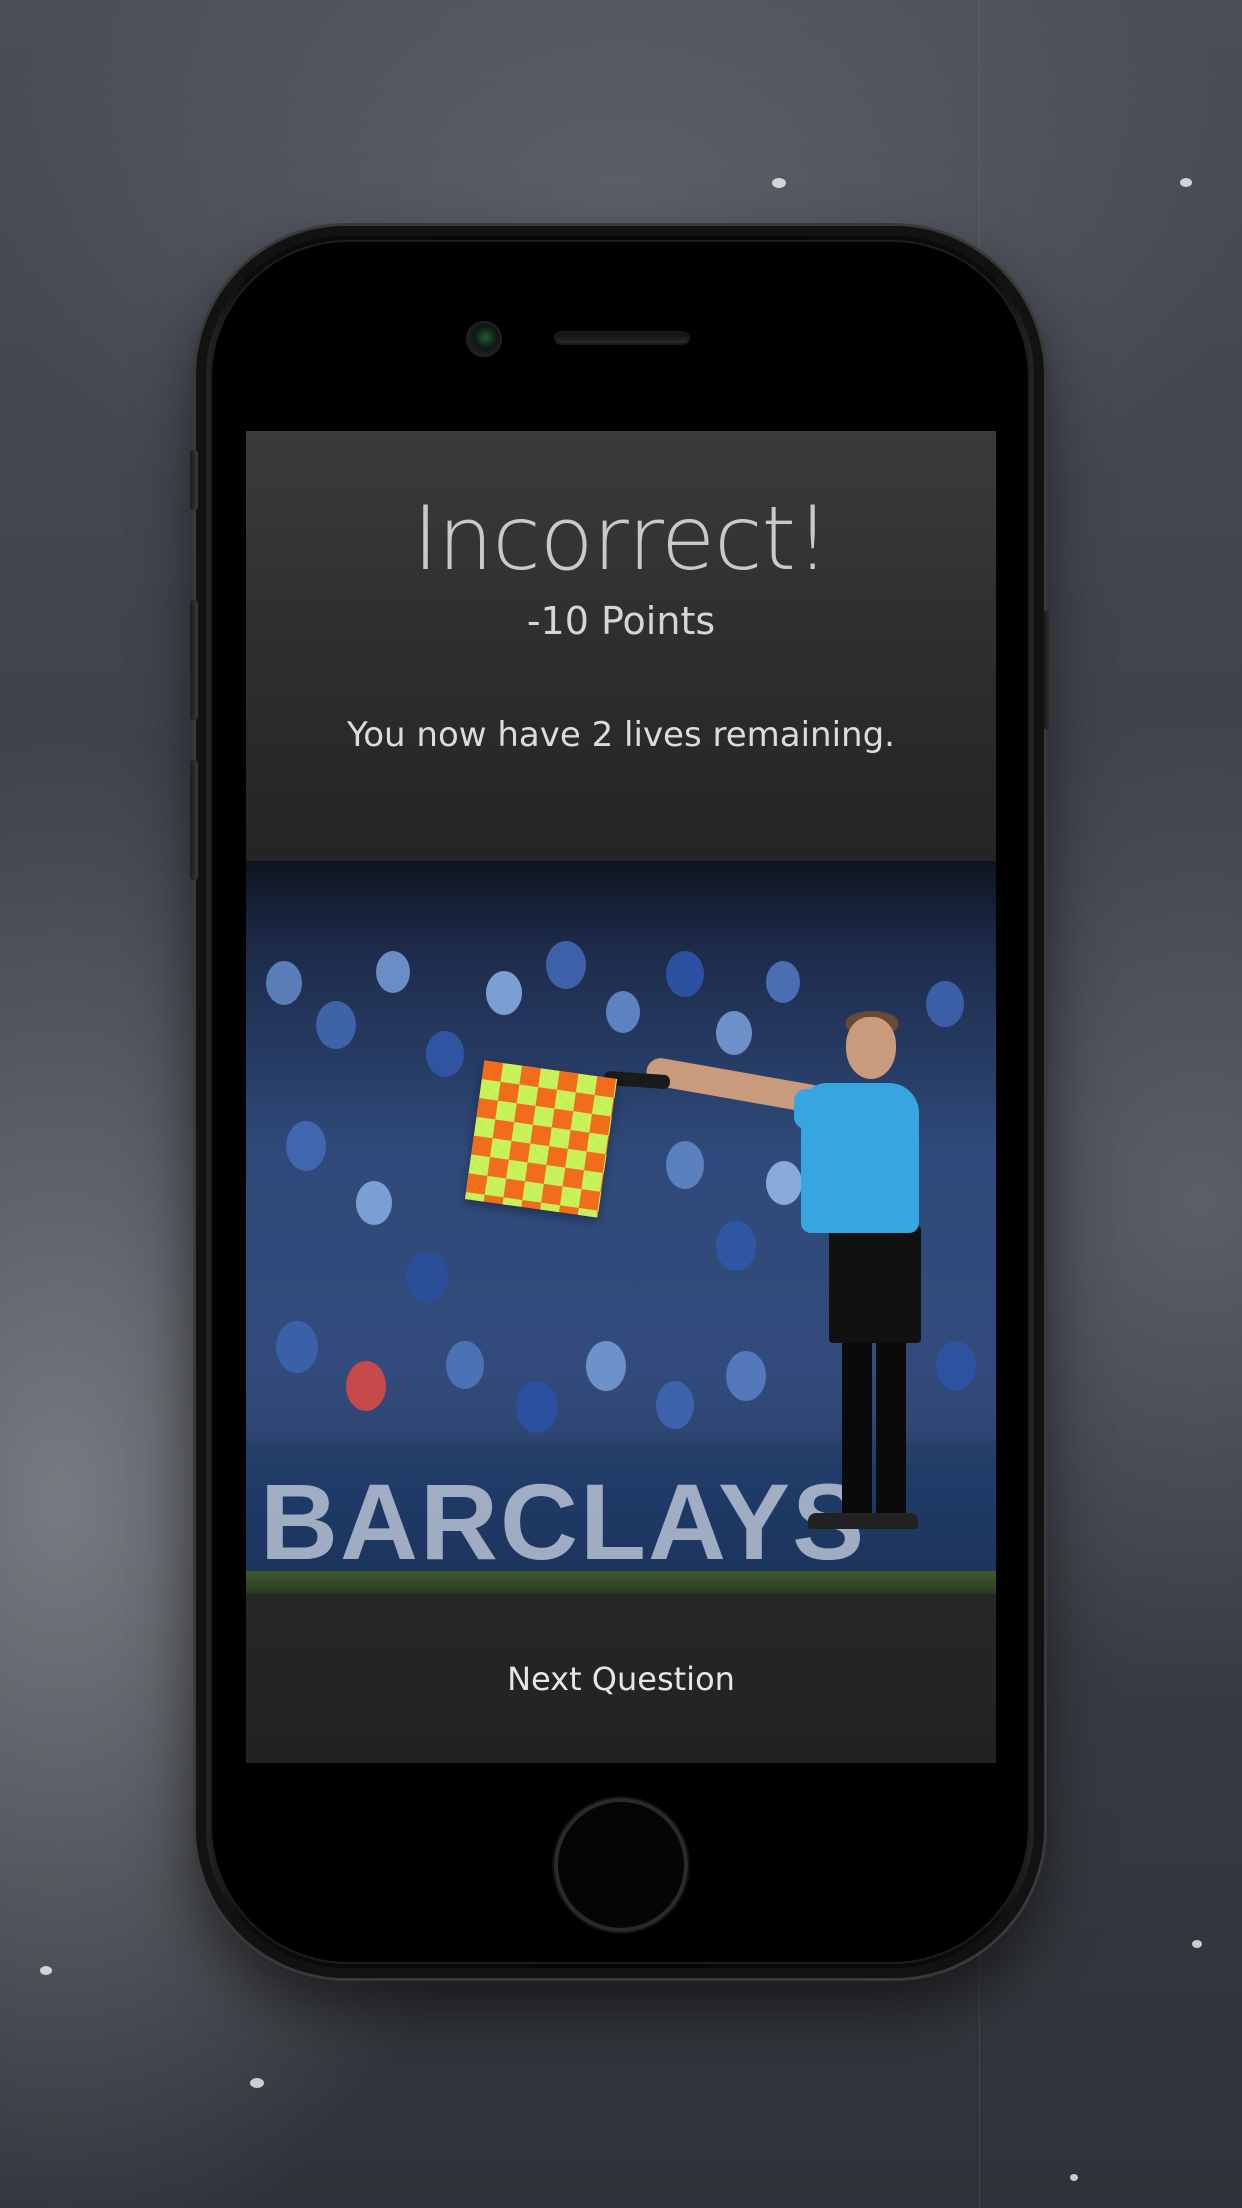 The width and height of the screenshot is (1242, 2208). What do you see at coordinates (621, 1582) in the screenshot?
I see `pitch-strip` at bounding box center [621, 1582].